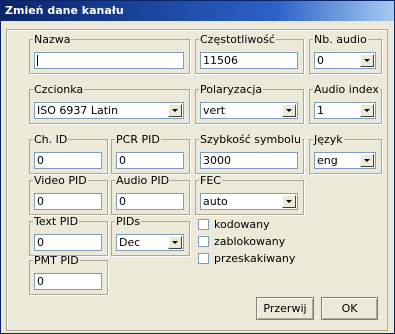  I want to click on czestotliwosc-label: Częstotliwość, so click(237, 39).